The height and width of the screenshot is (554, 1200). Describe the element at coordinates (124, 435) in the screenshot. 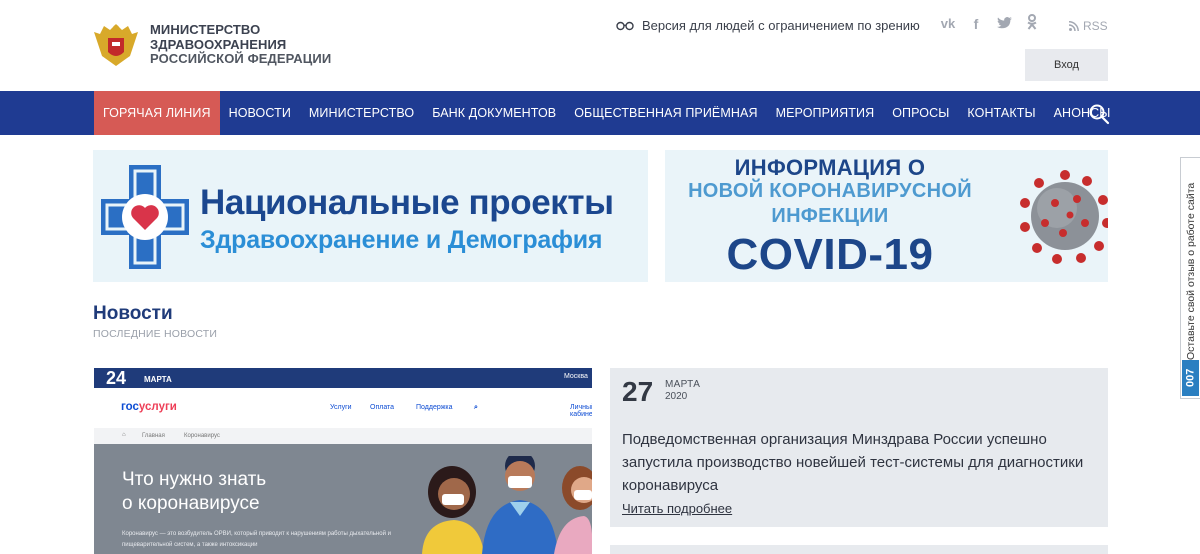

I see `screenshot-home-icon: ⌂` at that location.